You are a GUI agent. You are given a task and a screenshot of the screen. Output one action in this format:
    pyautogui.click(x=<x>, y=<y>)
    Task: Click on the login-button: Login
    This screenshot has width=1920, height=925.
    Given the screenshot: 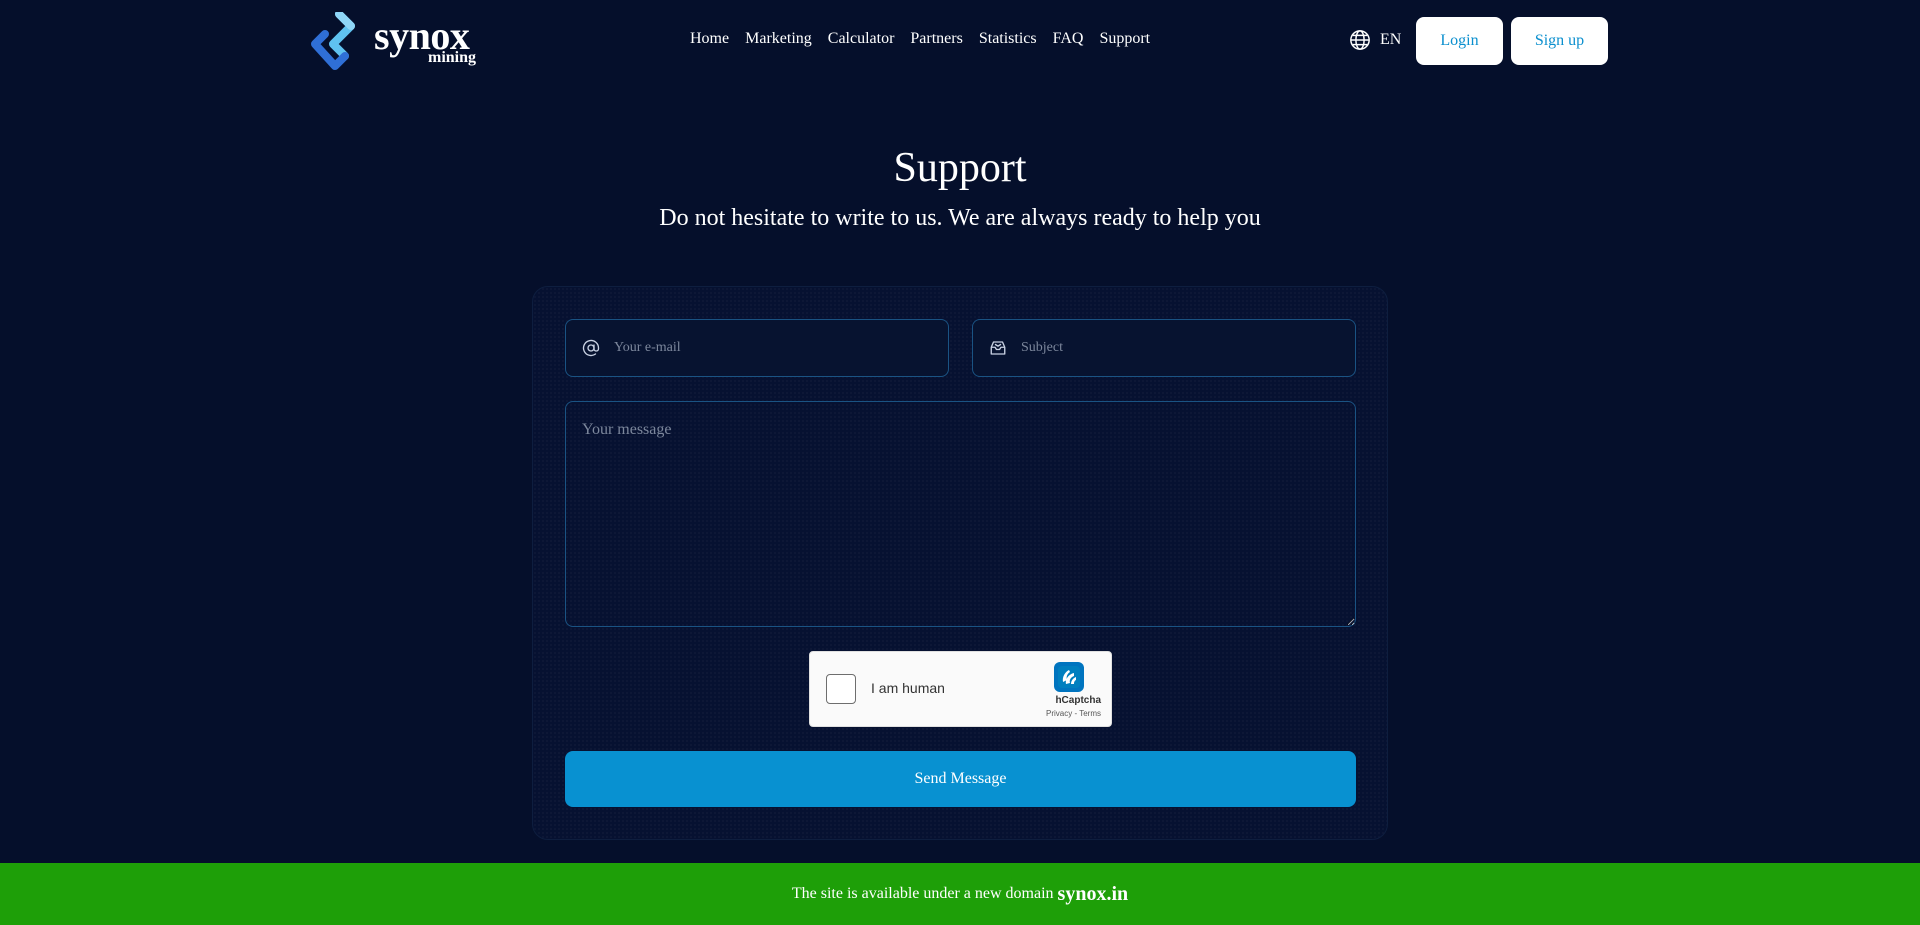 What is the action you would take?
    pyautogui.click(x=1459, y=41)
    